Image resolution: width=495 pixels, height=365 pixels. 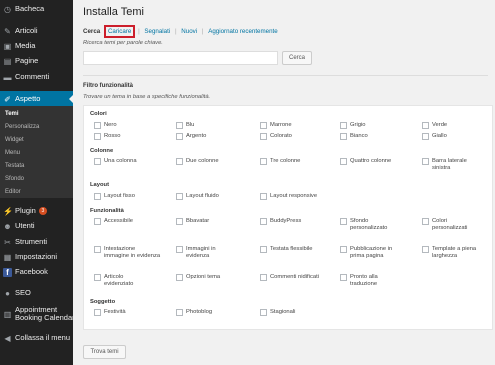 What do you see at coordinates (108, 86) in the screenshot?
I see `filter-heading: Filtro funzionalità` at bounding box center [108, 86].